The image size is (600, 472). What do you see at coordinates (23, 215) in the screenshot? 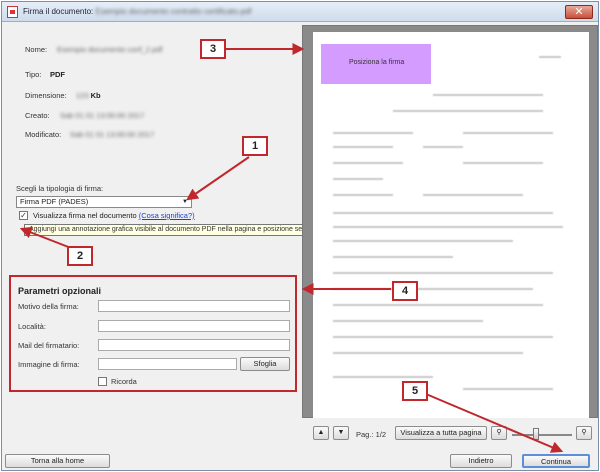
I see `visible-signature-checkbox: ✓` at bounding box center [23, 215].